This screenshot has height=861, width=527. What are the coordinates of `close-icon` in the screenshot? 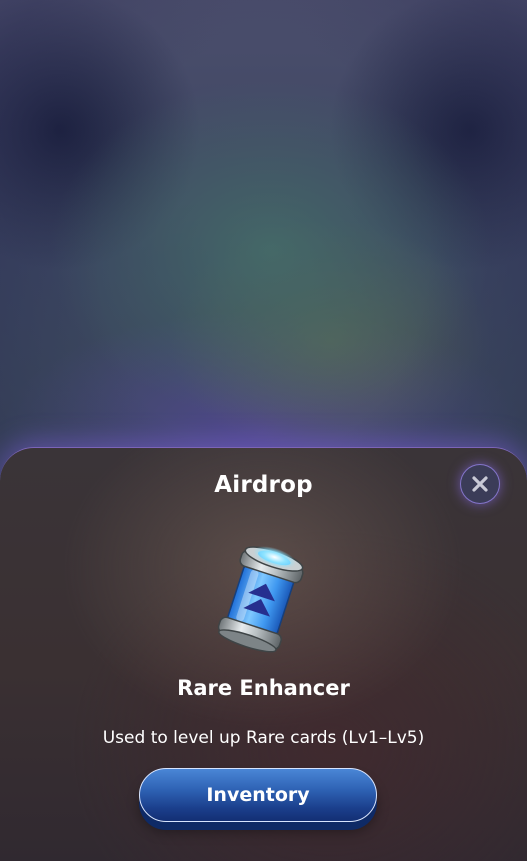 It's located at (480, 484).